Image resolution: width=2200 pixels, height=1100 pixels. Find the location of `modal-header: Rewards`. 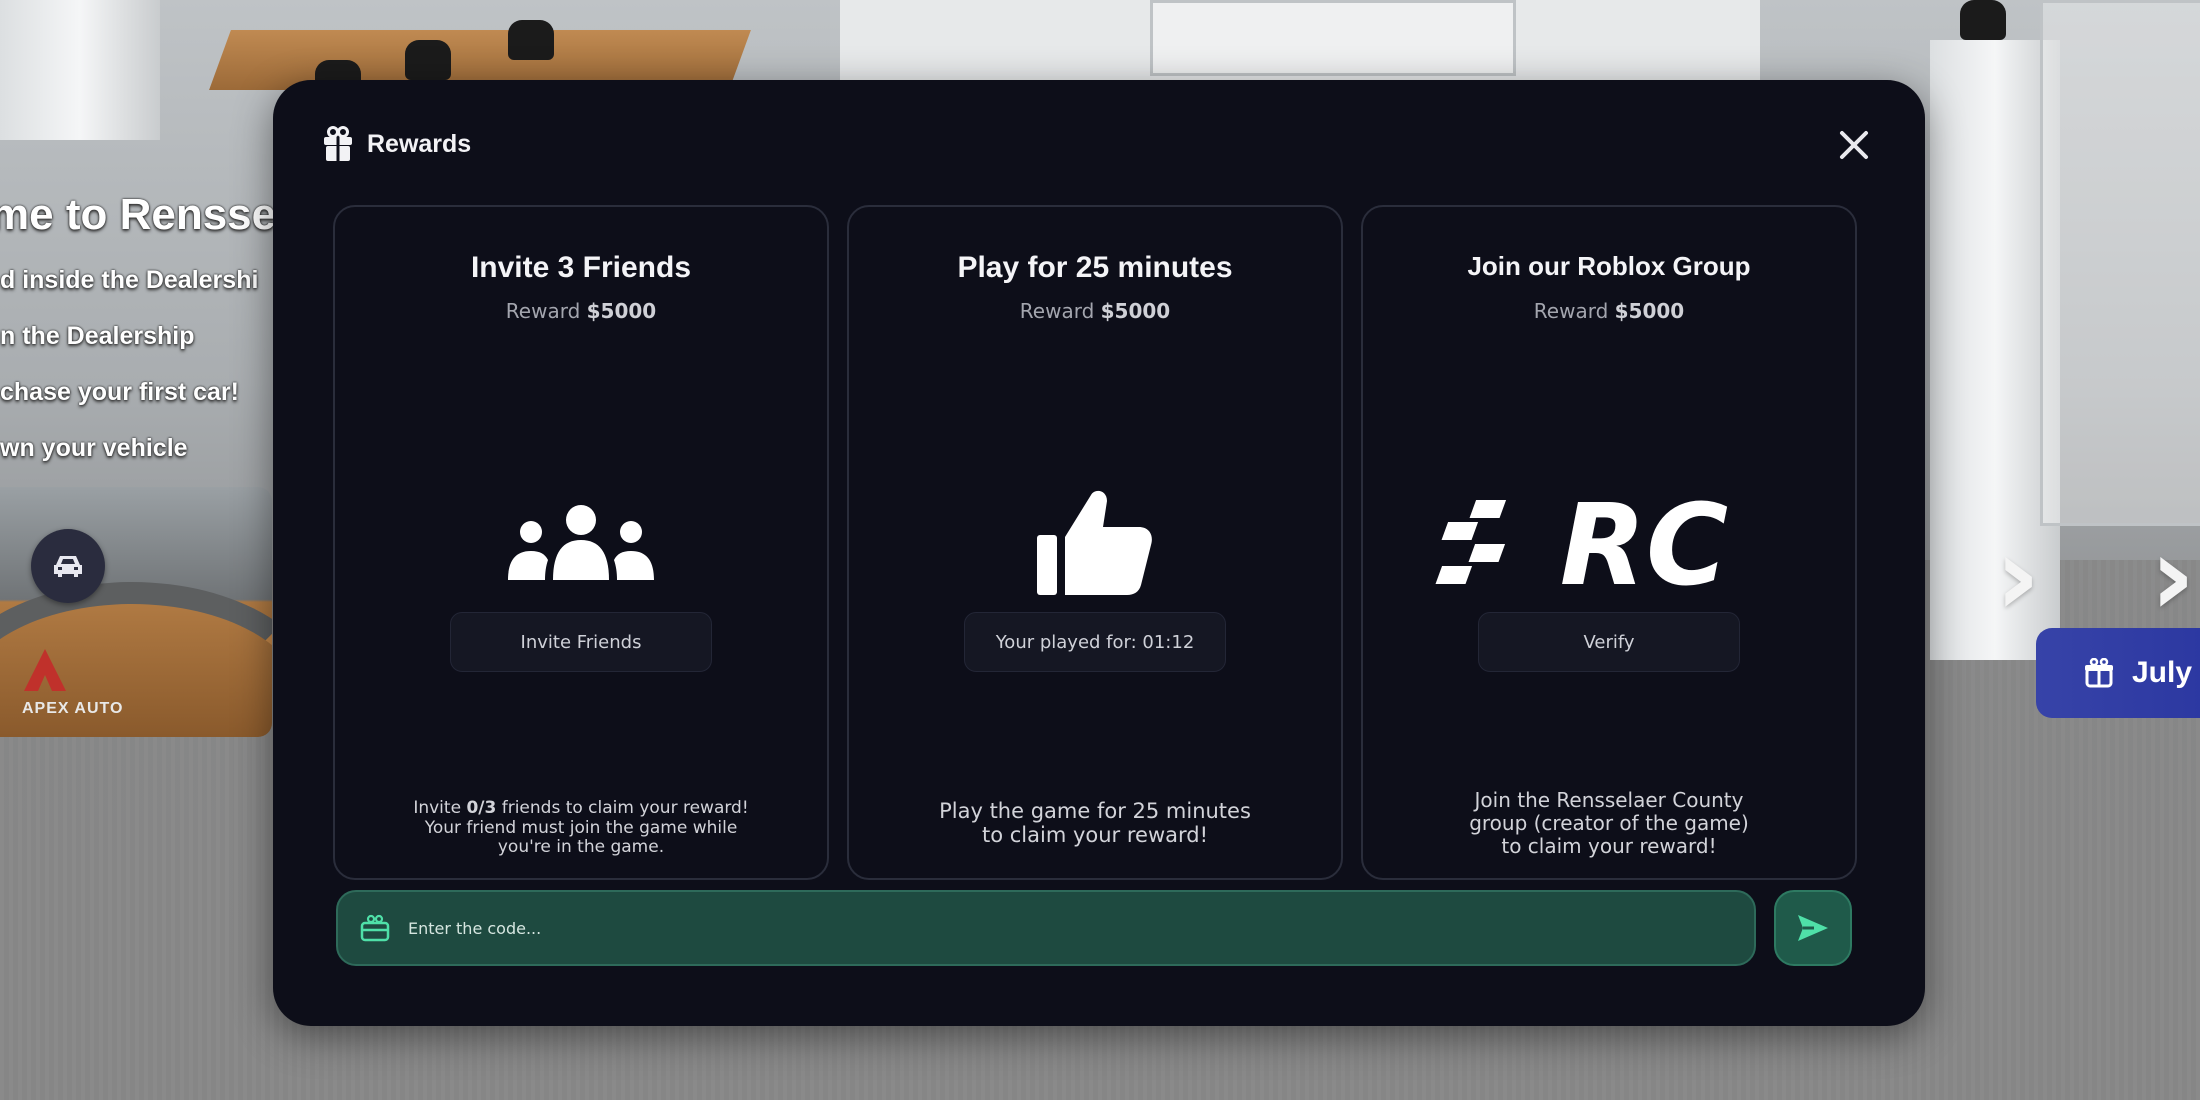

modal-header: Rewards is located at coordinates (397, 144).